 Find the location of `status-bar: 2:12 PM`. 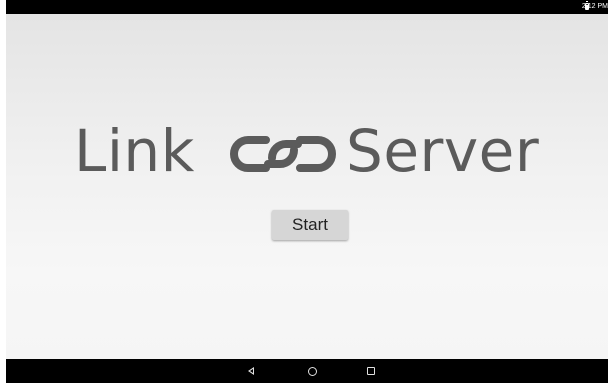

status-bar: 2:12 PM is located at coordinates (307, 7).